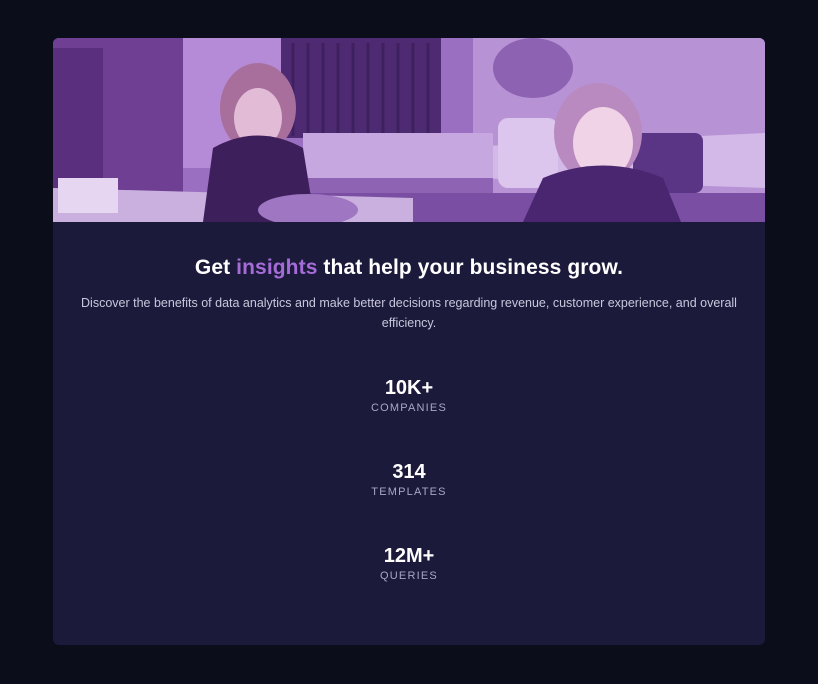 The height and width of the screenshot is (684, 818). Describe the element at coordinates (409, 388) in the screenshot. I see `stat-value: 10K+` at that location.